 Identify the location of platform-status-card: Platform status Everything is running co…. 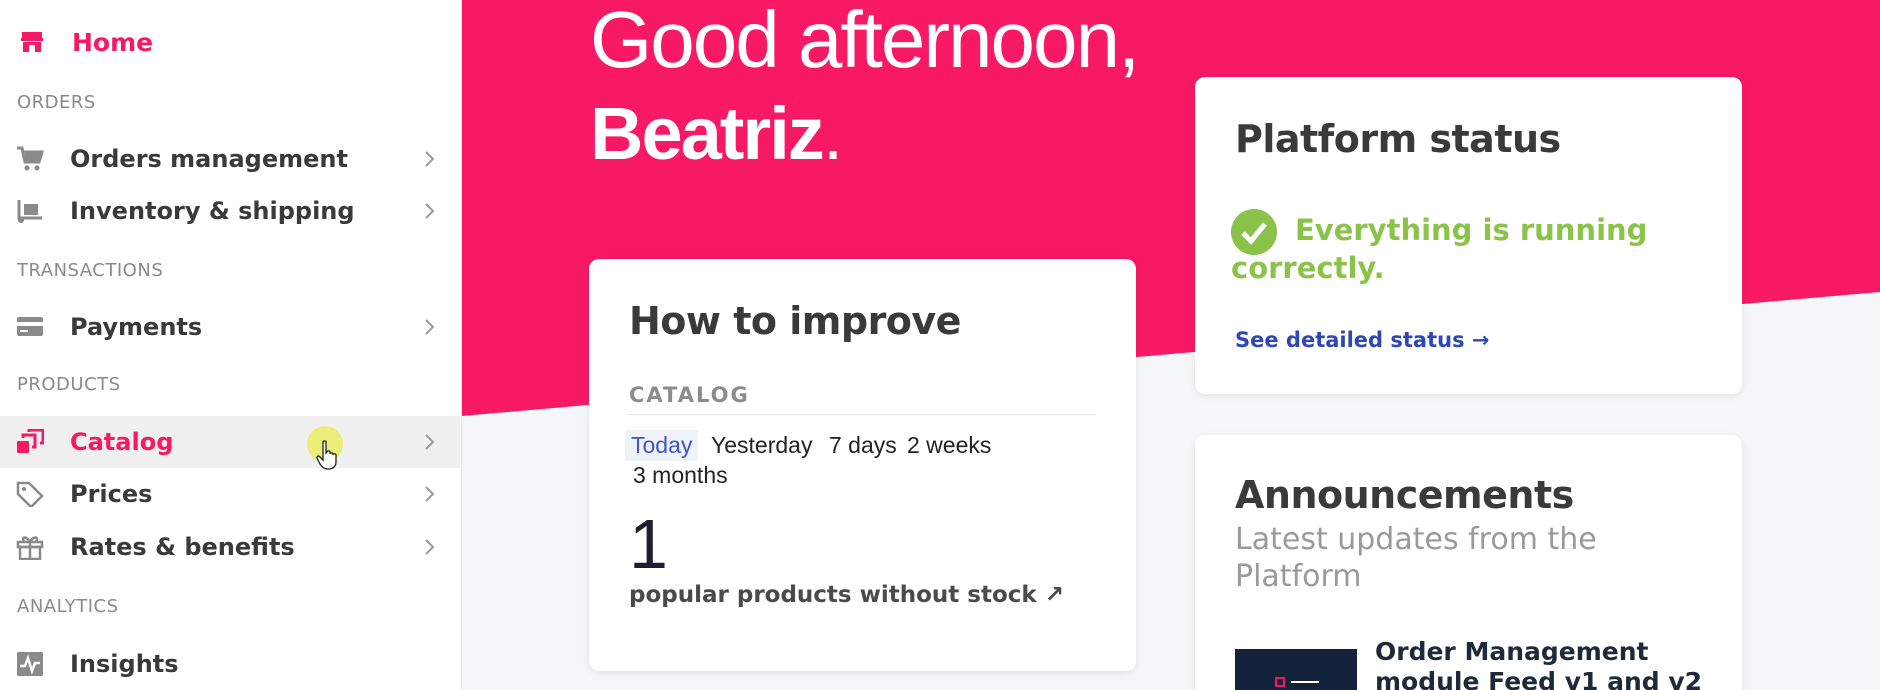
(1468, 235).